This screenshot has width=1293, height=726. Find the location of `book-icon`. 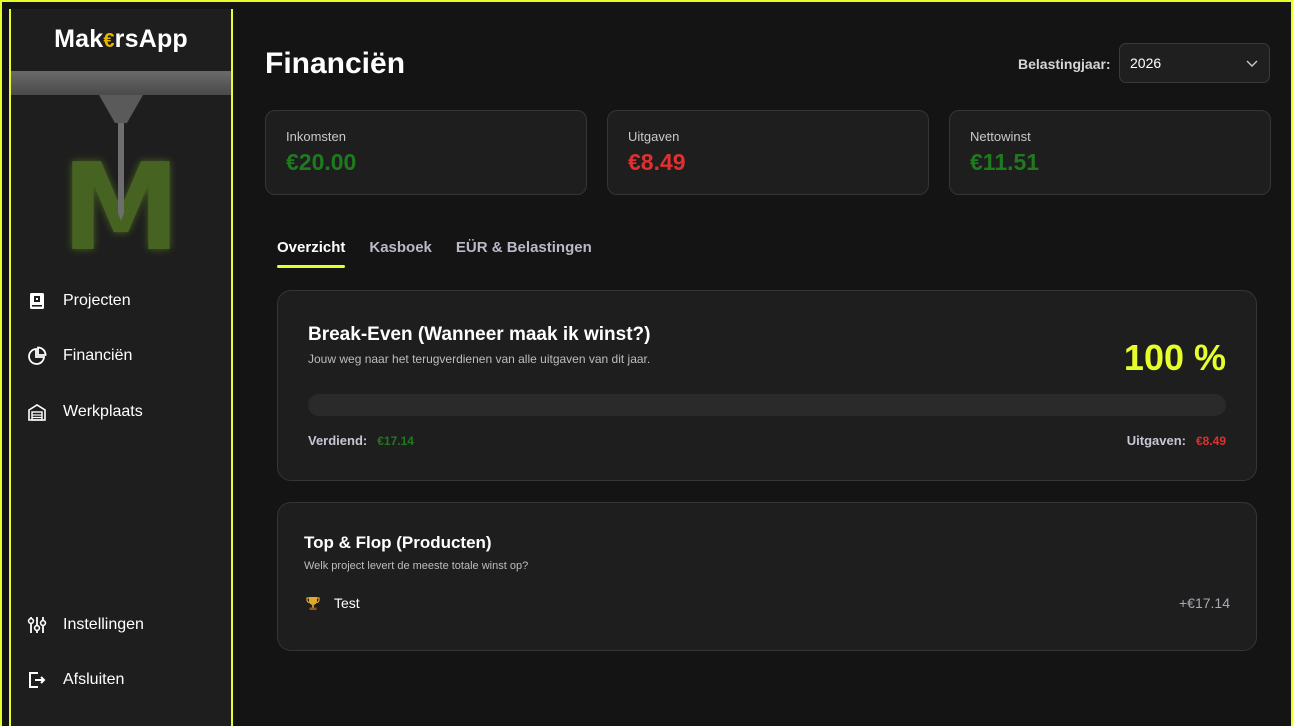

book-icon is located at coordinates (37, 301).